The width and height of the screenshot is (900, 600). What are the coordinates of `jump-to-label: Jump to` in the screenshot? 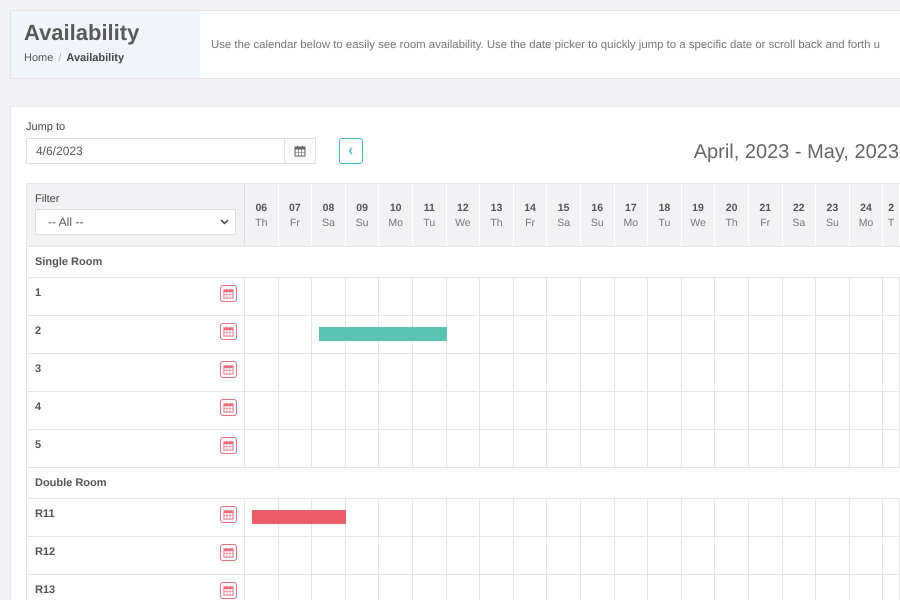 It's located at (46, 127).